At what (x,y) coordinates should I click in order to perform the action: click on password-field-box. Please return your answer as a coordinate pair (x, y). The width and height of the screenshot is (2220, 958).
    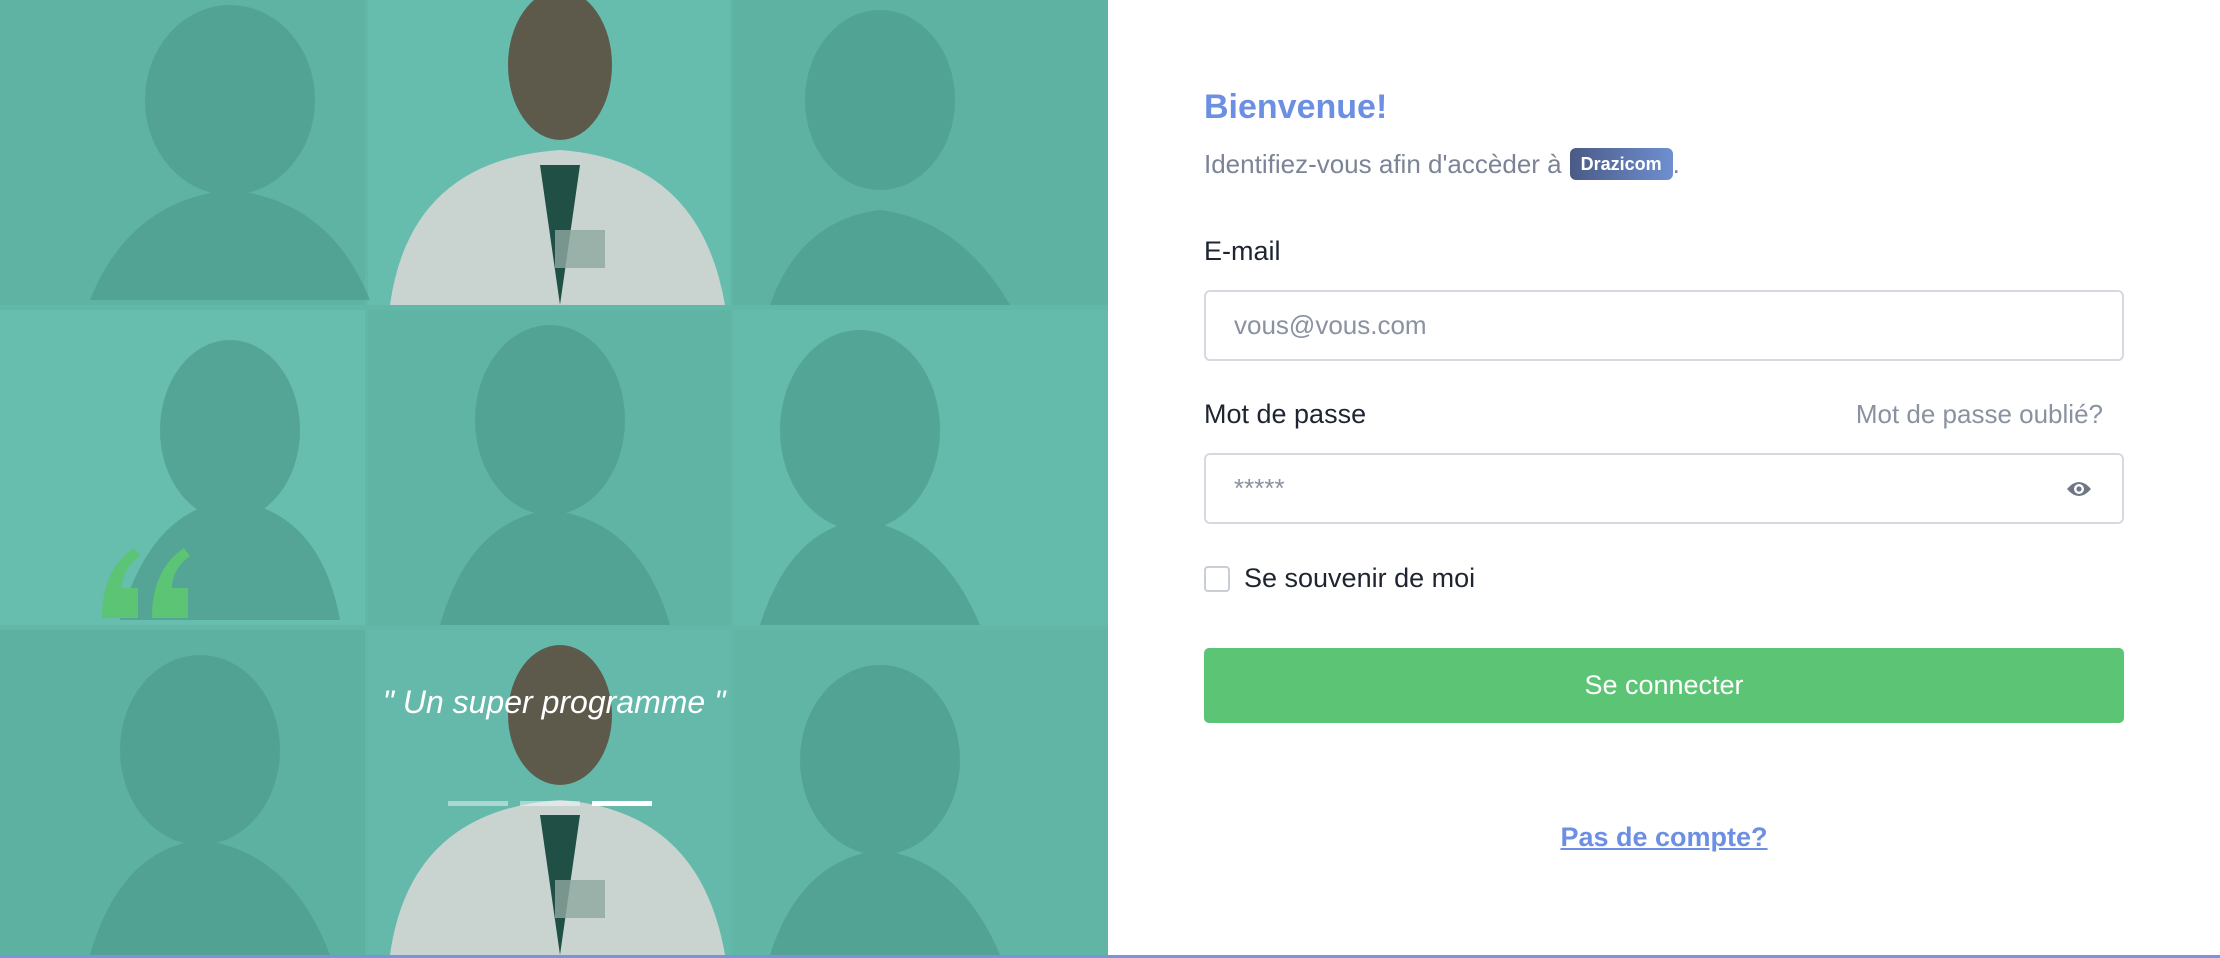
    Looking at the image, I should click on (1664, 488).